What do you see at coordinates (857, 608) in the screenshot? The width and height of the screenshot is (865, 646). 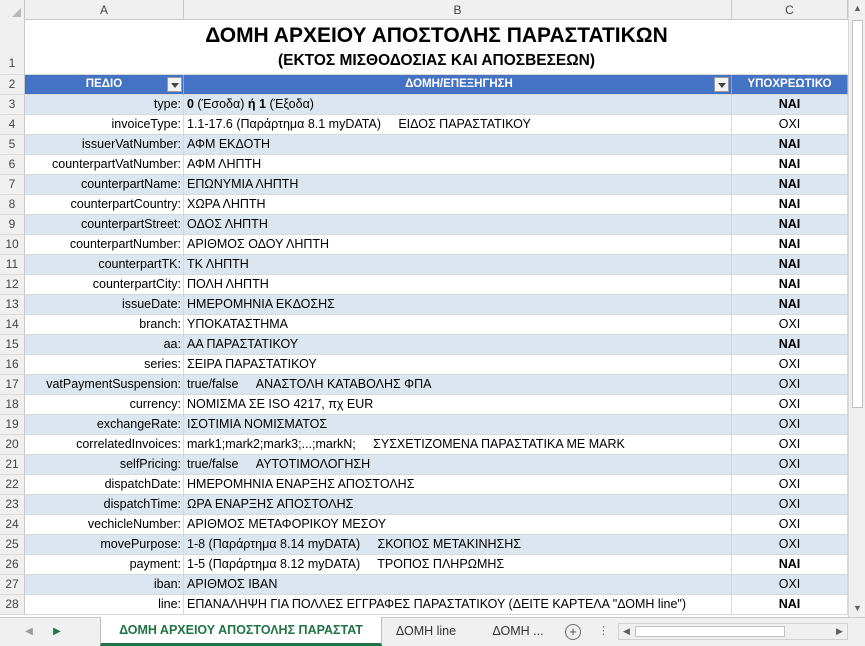 I see `scroll-down-icon: ▼` at bounding box center [857, 608].